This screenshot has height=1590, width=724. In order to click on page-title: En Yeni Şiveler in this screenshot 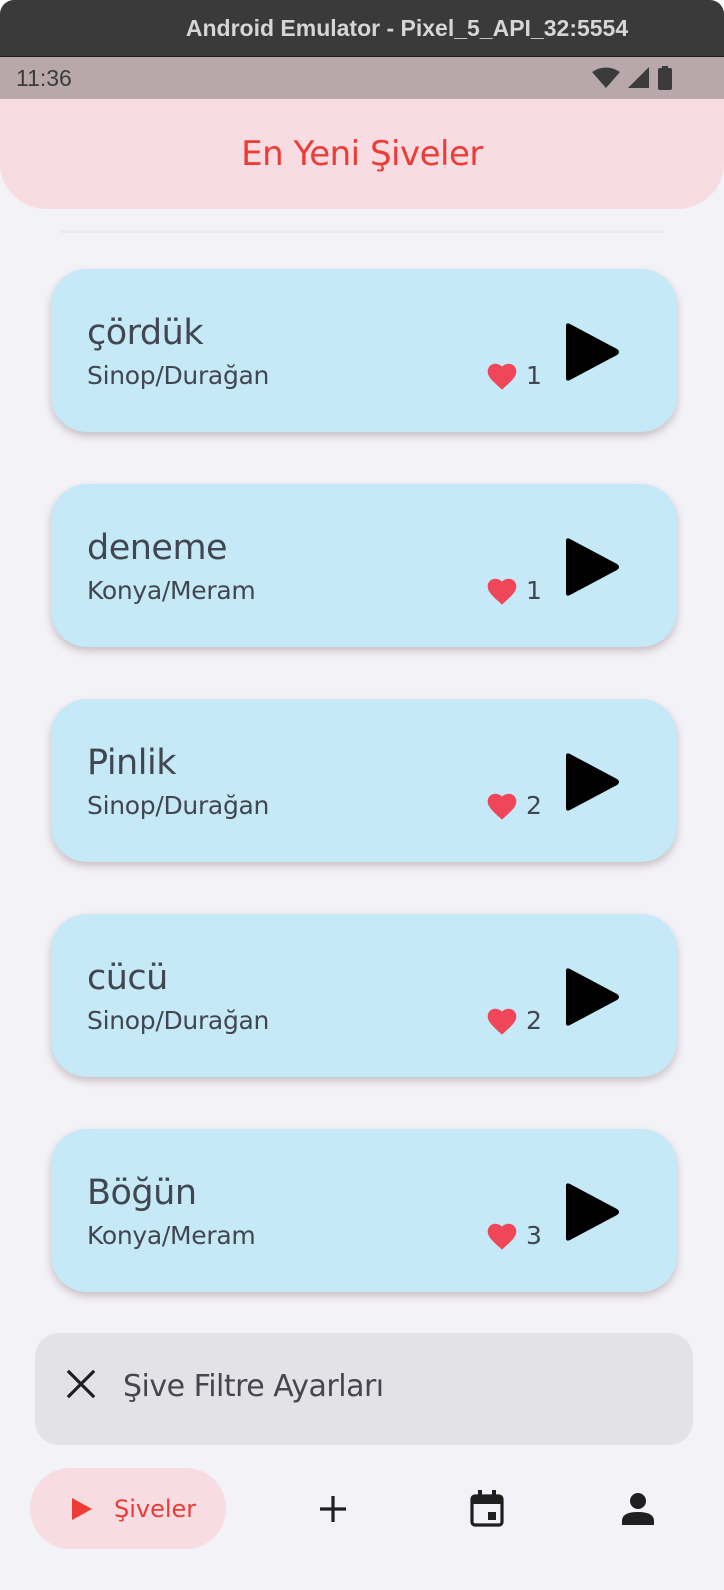, I will do `click(362, 154)`.